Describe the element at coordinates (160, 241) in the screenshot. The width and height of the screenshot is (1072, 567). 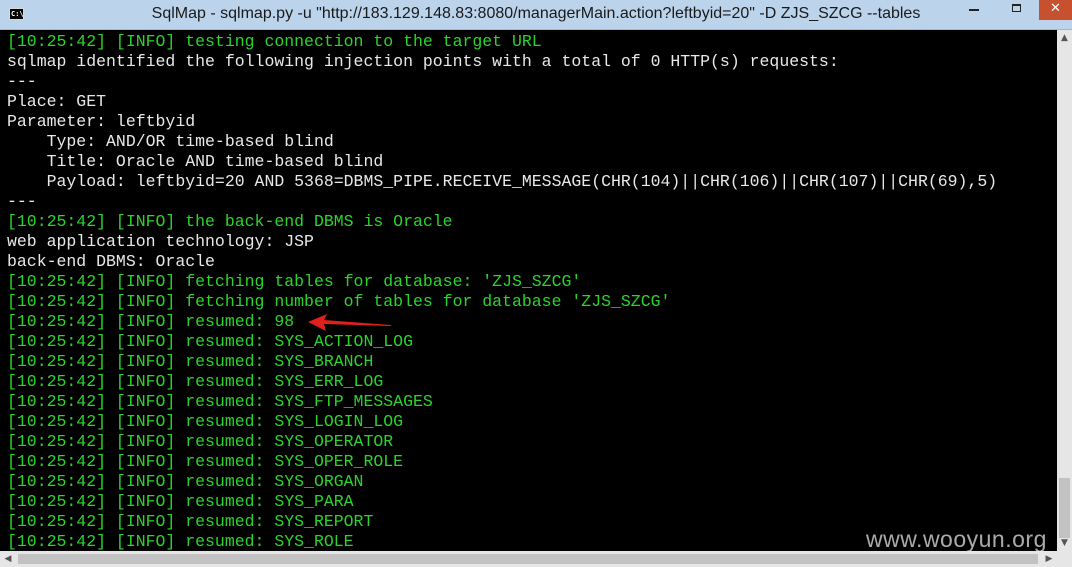
I see `console-line: web application technology: JSP` at that location.